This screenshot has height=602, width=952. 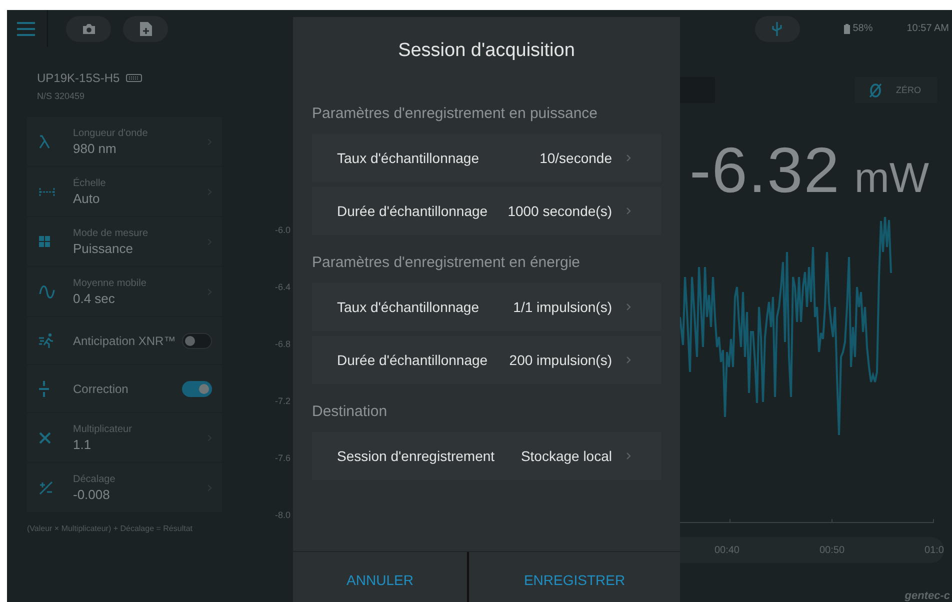 What do you see at coordinates (486, 307) in the screenshot?
I see `setting-row: Taux d'échantillonnage 1/1 impulsion(s)` at bounding box center [486, 307].